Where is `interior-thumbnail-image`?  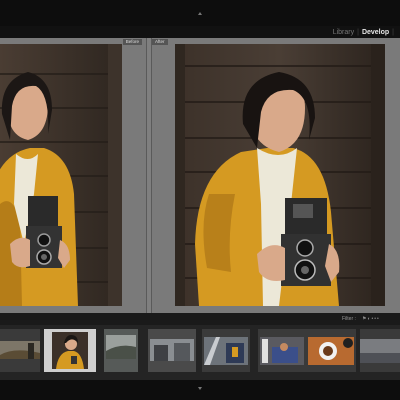
interior-thumbnail-image is located at coordinates (282, 350).